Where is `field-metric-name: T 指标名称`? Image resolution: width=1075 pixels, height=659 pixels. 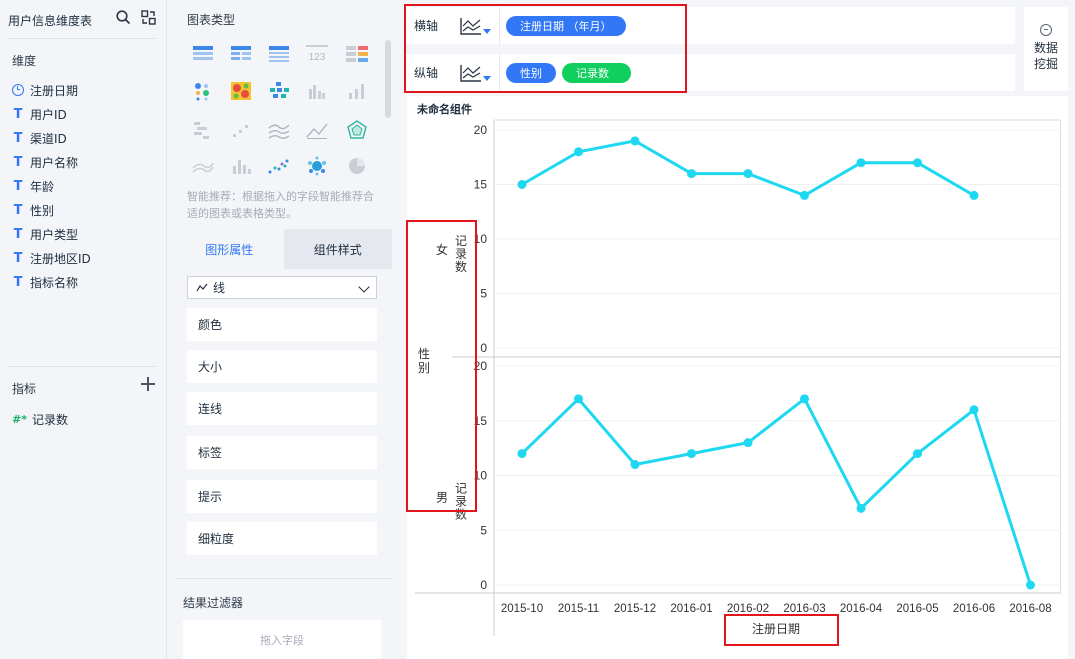
field-metric-name: T 指标名称 is located at coordinates (45, 282).